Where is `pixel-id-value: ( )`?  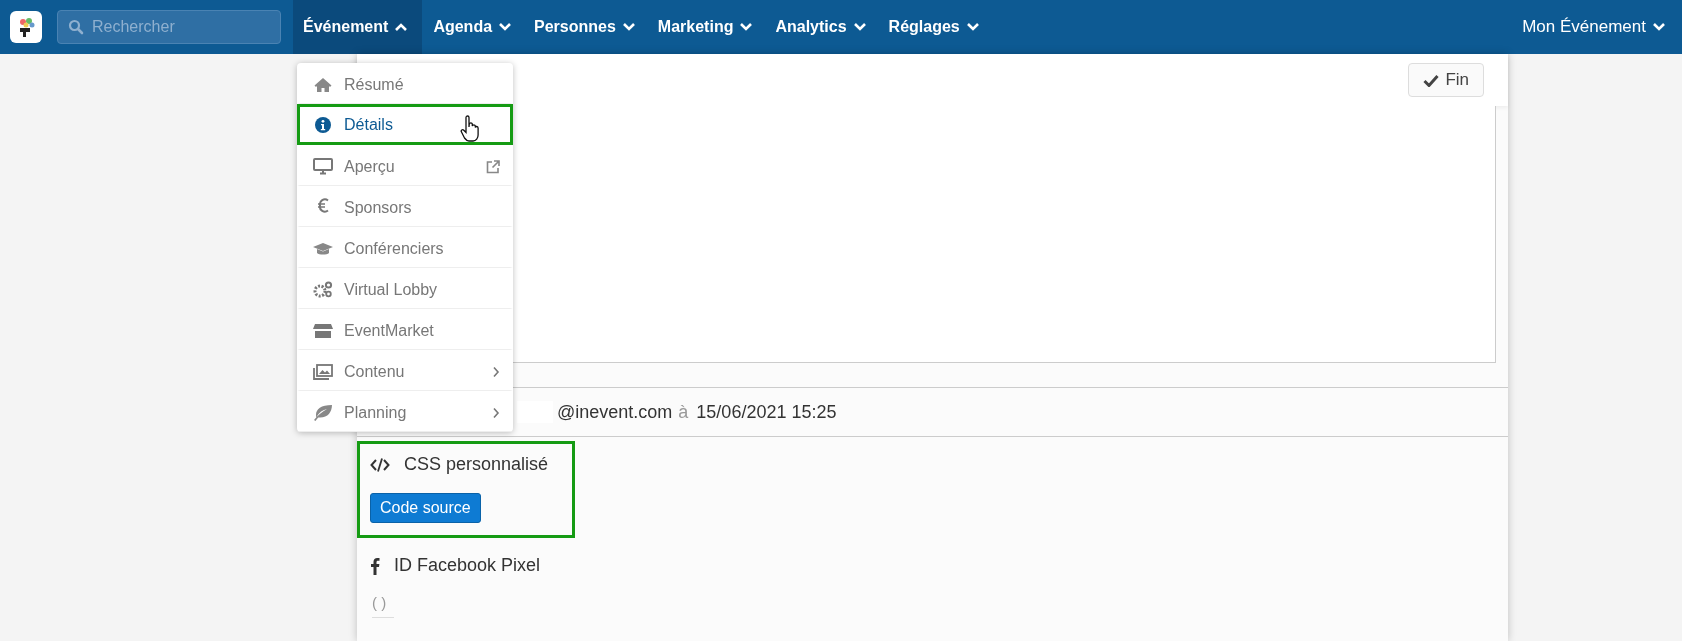
pixel-id-value: ( ) is located at coordinates (383, 606).